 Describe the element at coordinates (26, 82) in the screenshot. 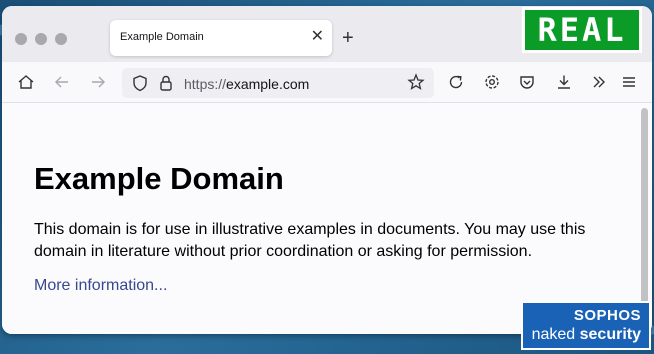

I see `home-icon` at that location.